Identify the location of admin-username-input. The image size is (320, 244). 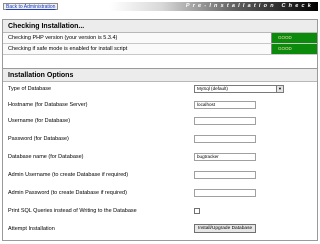
(225, 175).